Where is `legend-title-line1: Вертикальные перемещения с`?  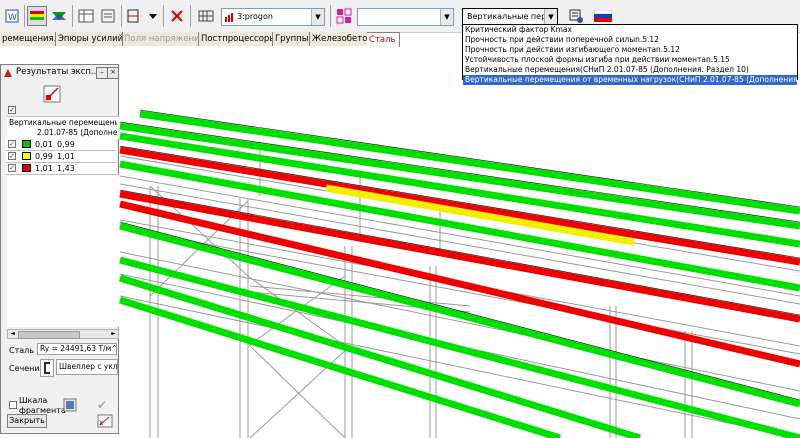
legend-title-line1: Вертикальные перемещения с is located at coordinates (63, 122).